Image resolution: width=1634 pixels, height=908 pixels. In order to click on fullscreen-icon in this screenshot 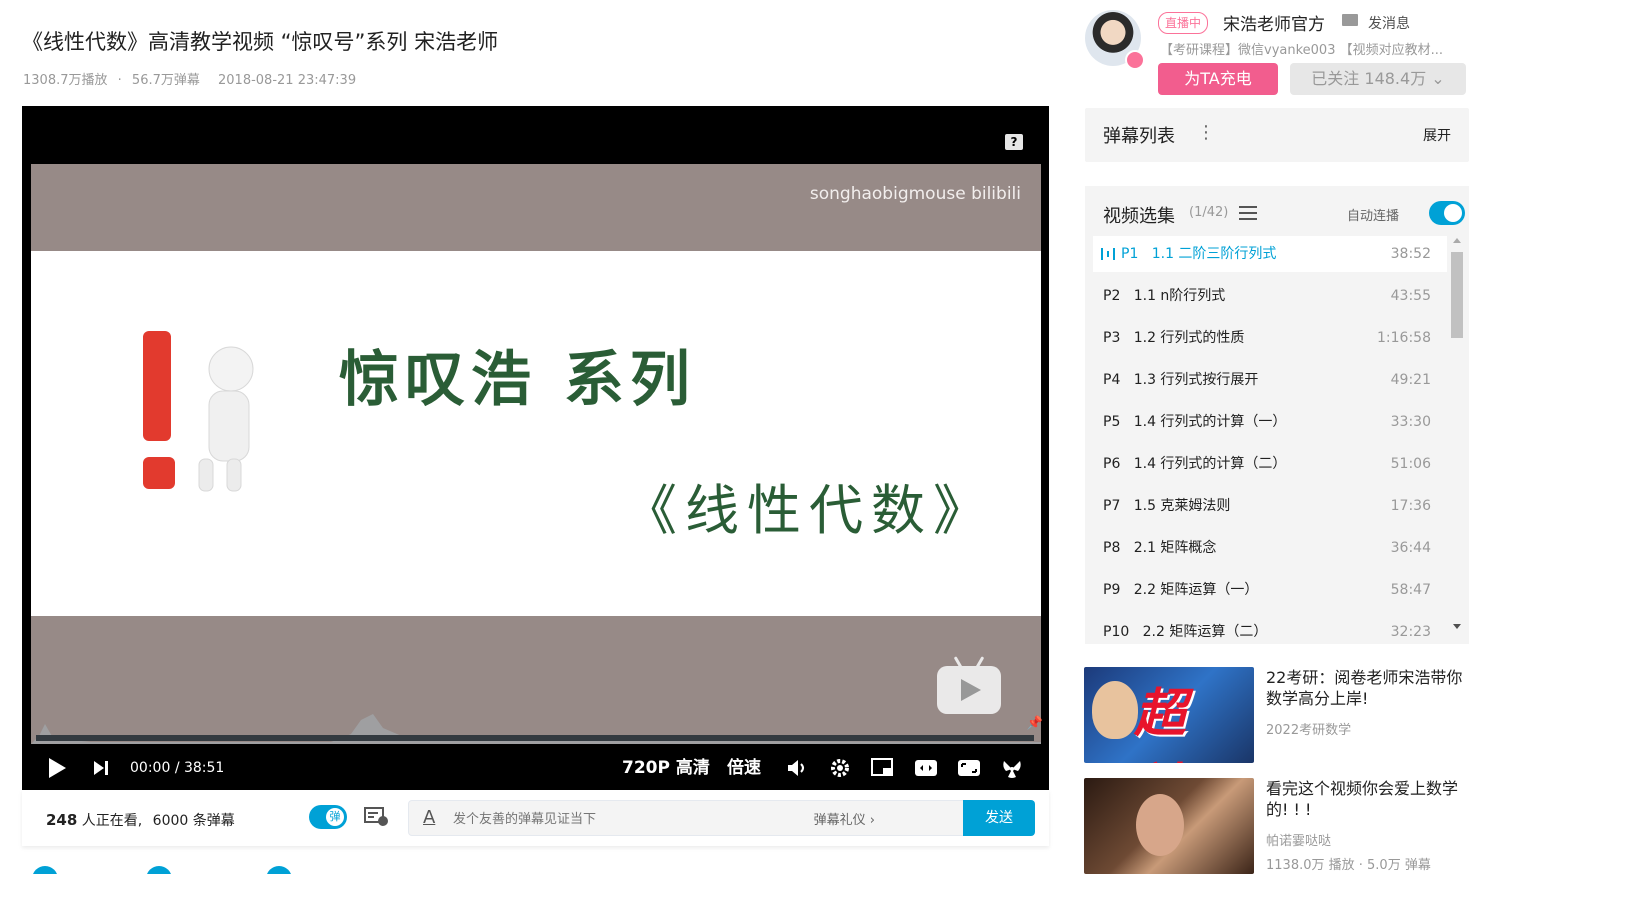, I will do `click(1012, 768)`.